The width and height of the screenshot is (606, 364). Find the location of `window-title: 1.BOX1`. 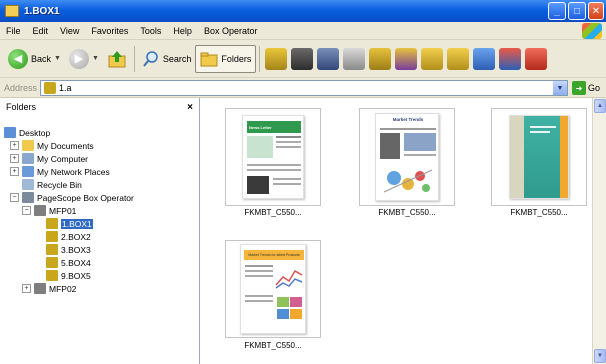

window-title: 1.BOX1 is located at coordinates (42, 11).